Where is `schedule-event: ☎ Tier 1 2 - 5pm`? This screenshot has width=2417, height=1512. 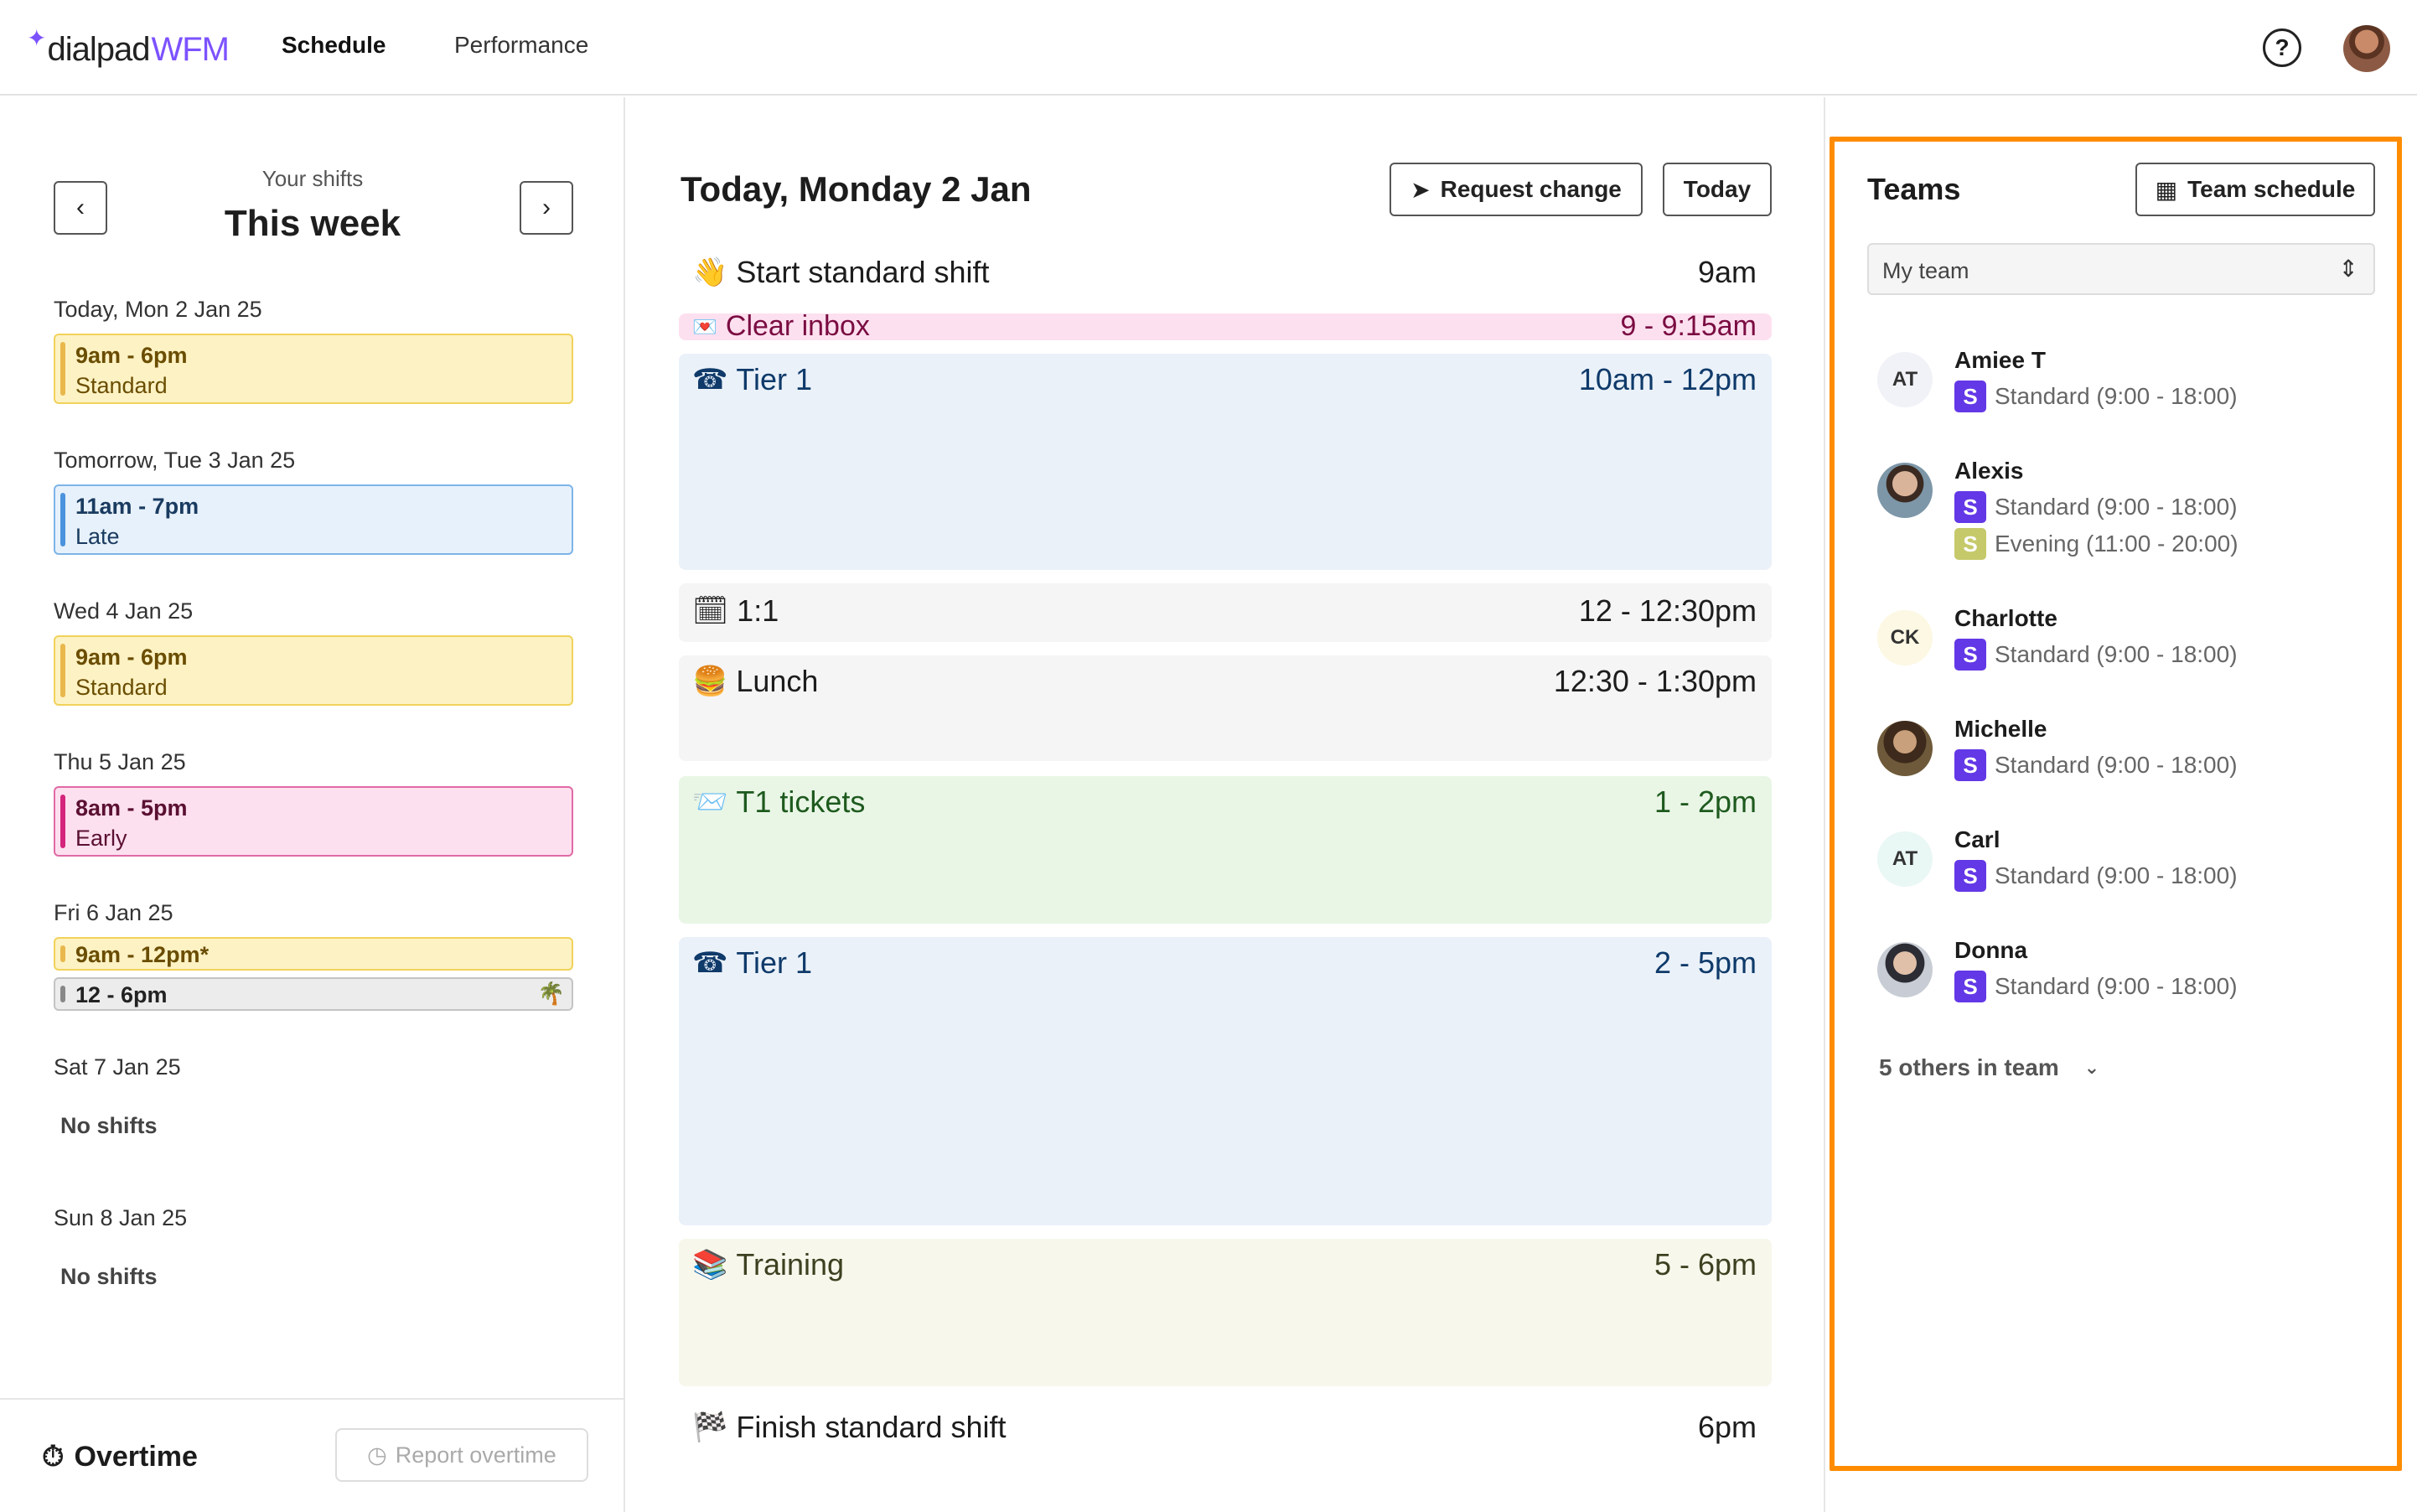
schedule-event: ☎ Tier 1 2 - 5pm is located at coordinates (1225, 1081).